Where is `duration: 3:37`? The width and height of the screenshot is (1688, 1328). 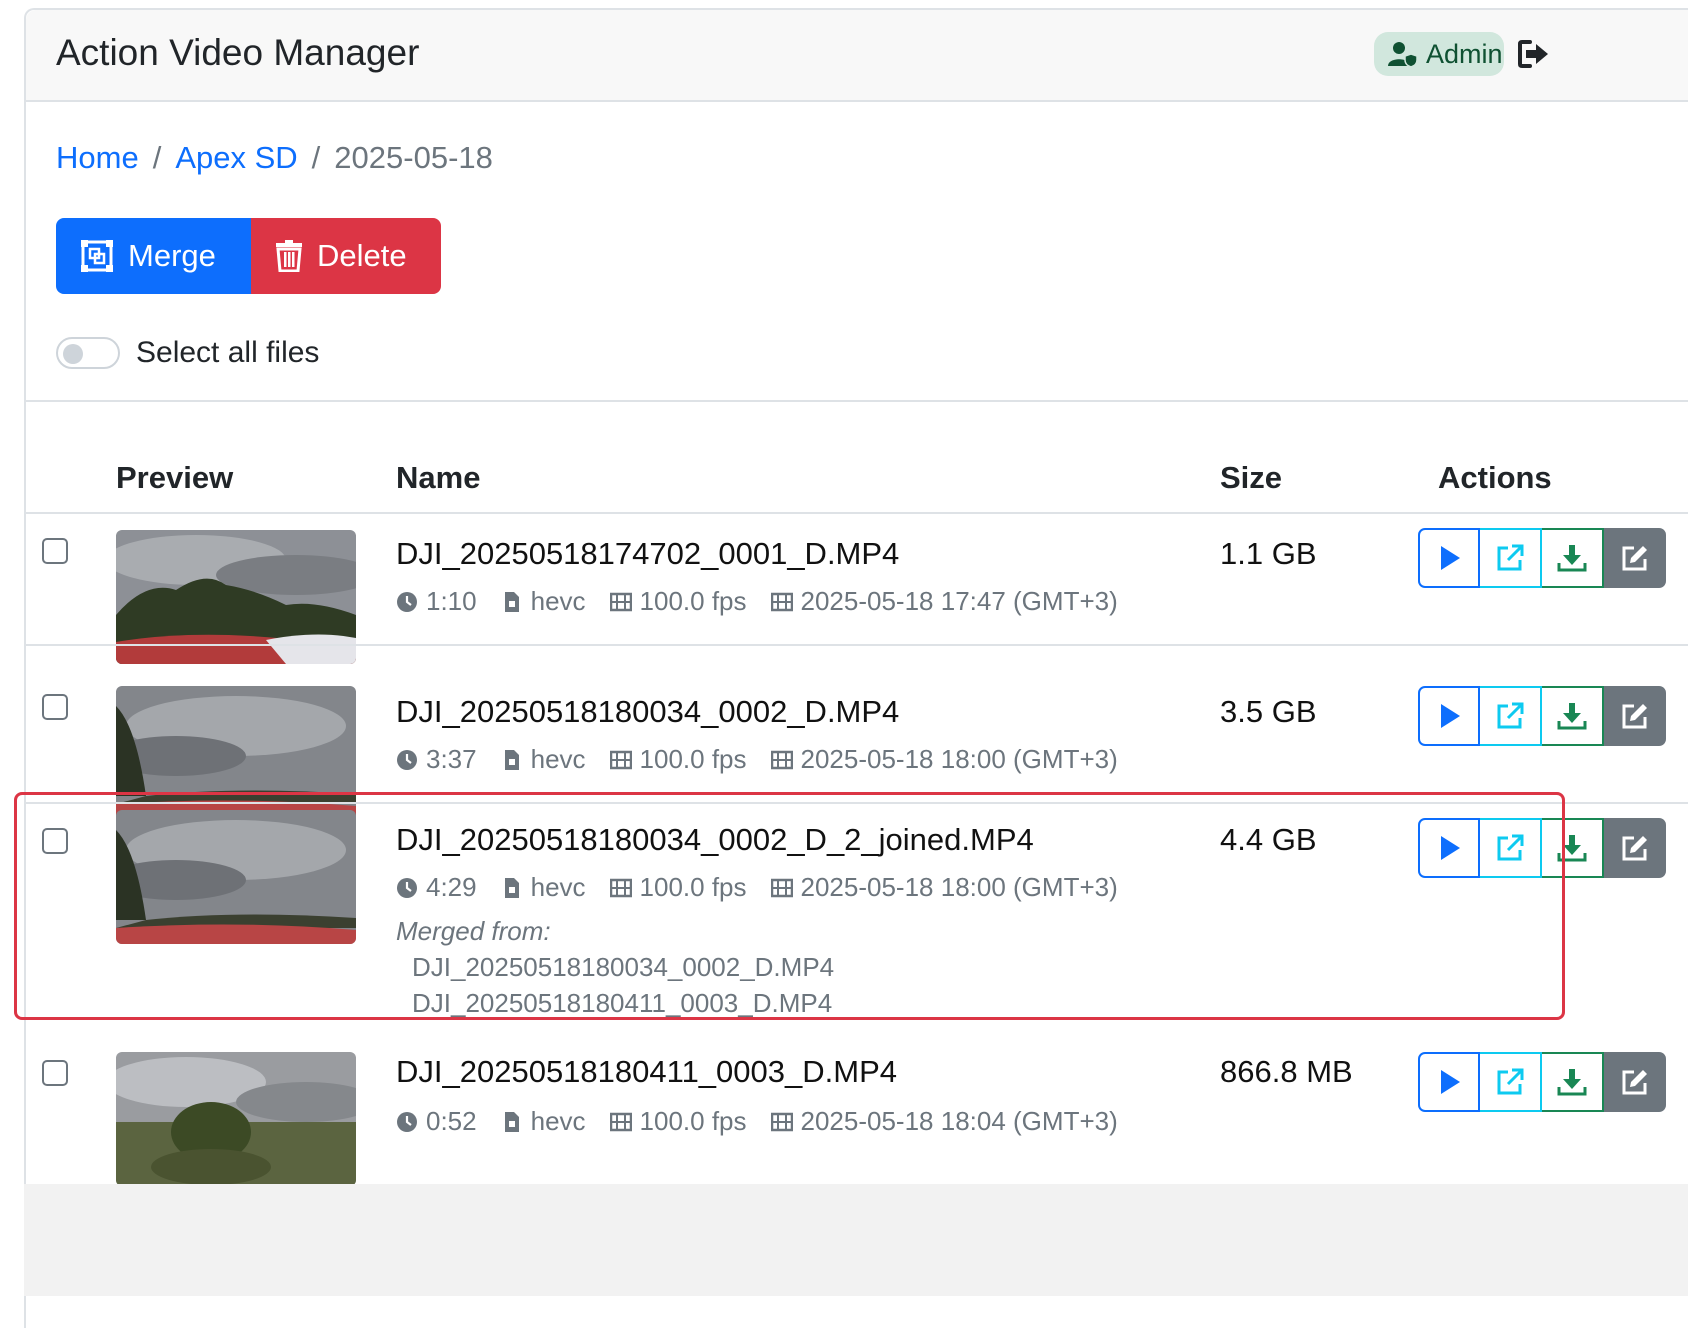
duration: 3:37 is located at coordinates (451, 759).